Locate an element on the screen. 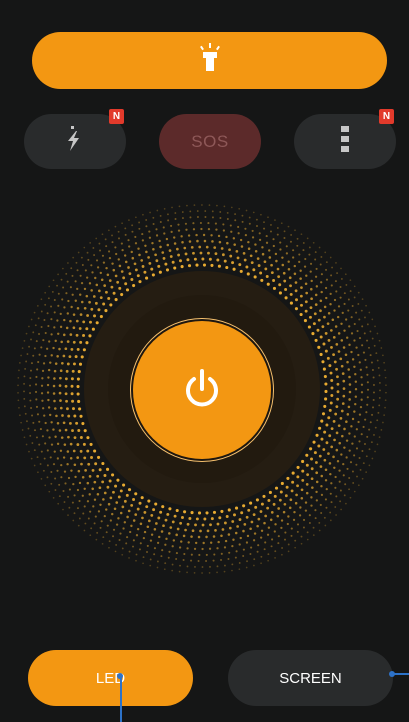  strobe-button: N is located at coordinates (75, 139).